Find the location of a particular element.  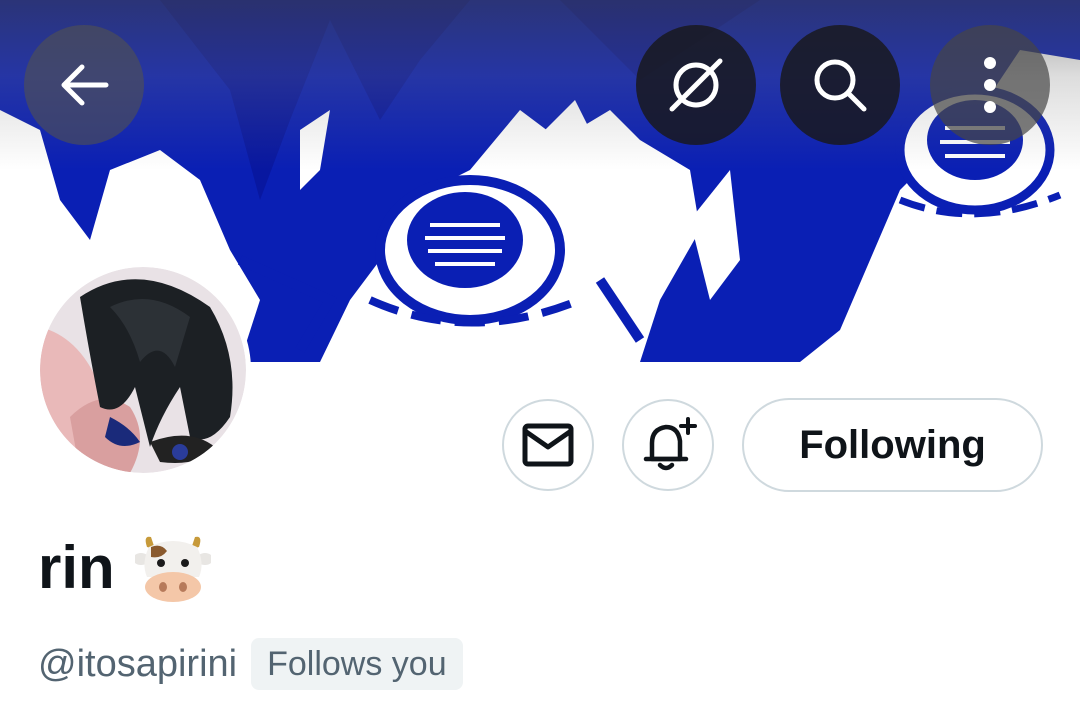

bell-plus-icon is located at coordinates (670, 444).